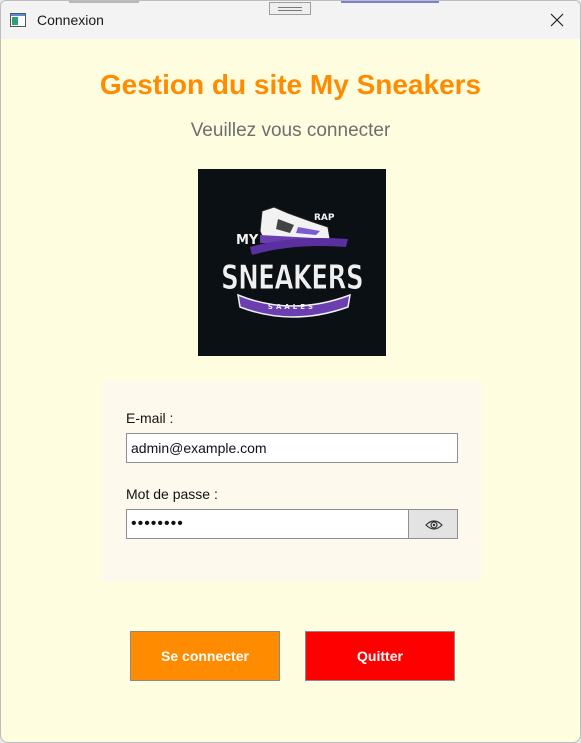 The height and width of the screenshot is (743, 581). I want to click on close-icon, so click(557, 20).